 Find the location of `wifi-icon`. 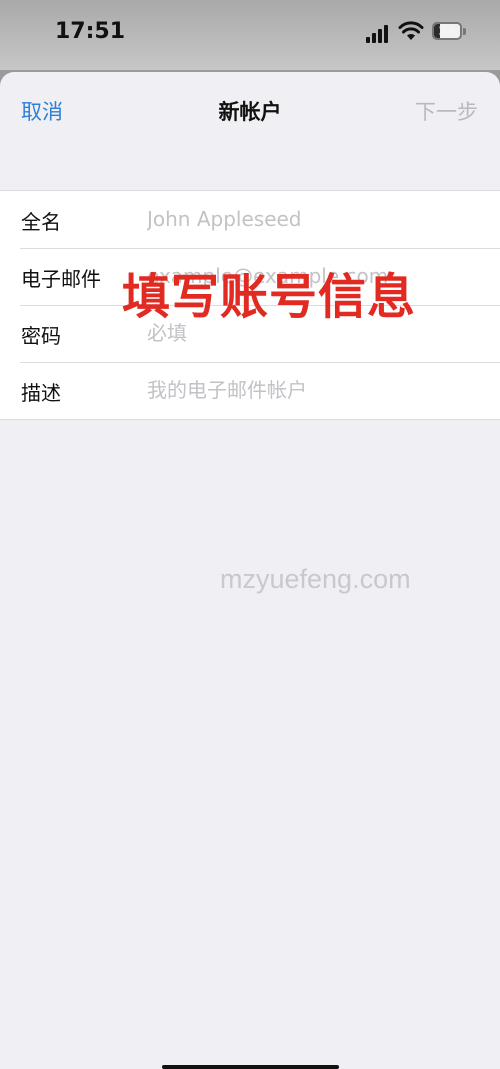

wifi-icon is located at coordinates (411, 30).